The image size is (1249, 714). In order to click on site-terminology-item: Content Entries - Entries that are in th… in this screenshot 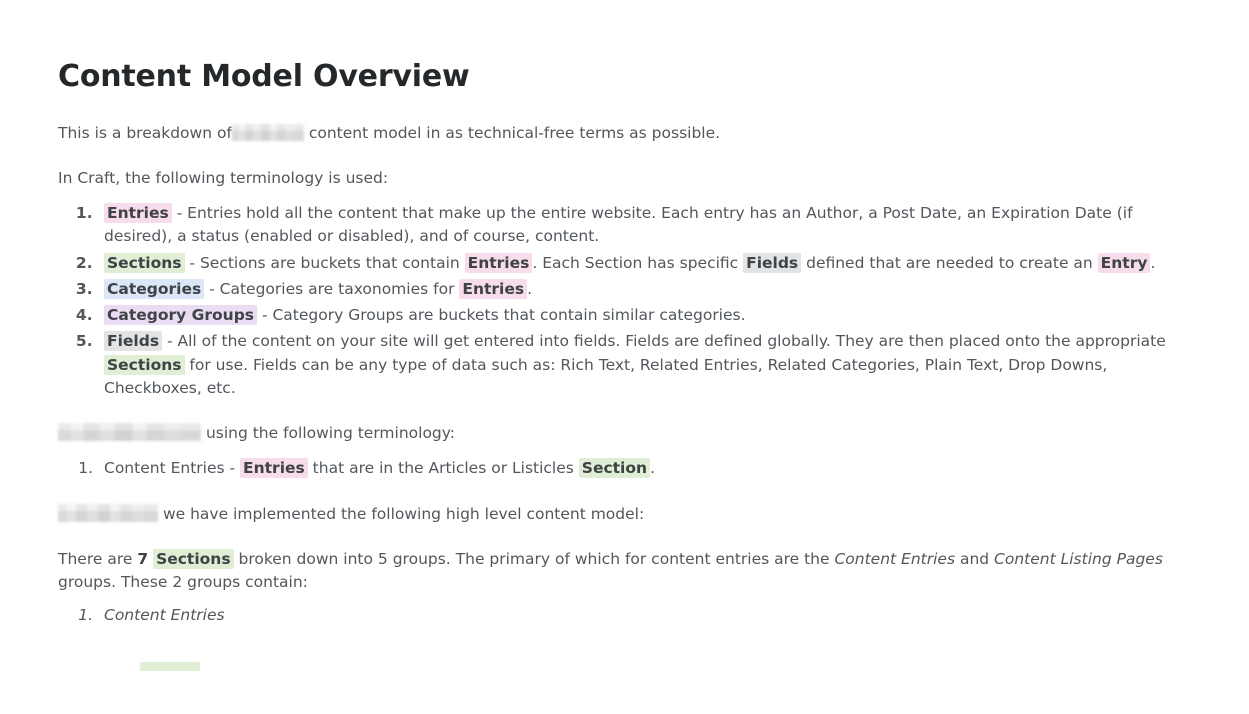, I will do `click(651, 468)`.